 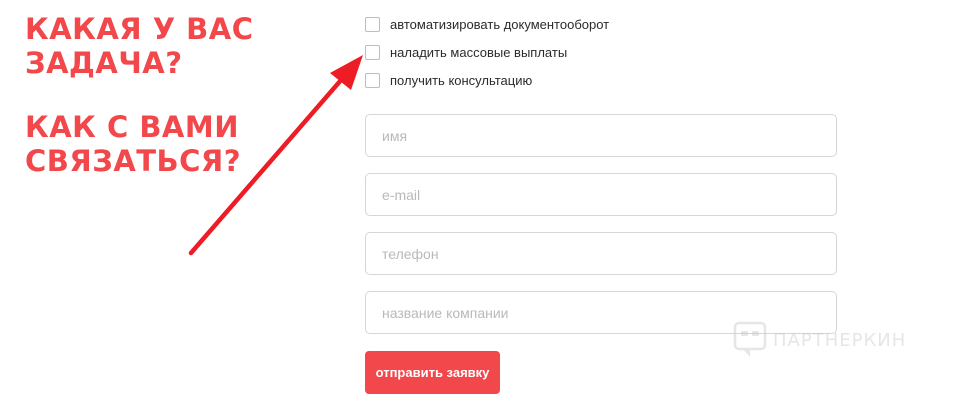 What do you see at coordinates (750, 339) in the screenshot?
I see `partnerkin-logo-icon` at bounding box center [750, 339].